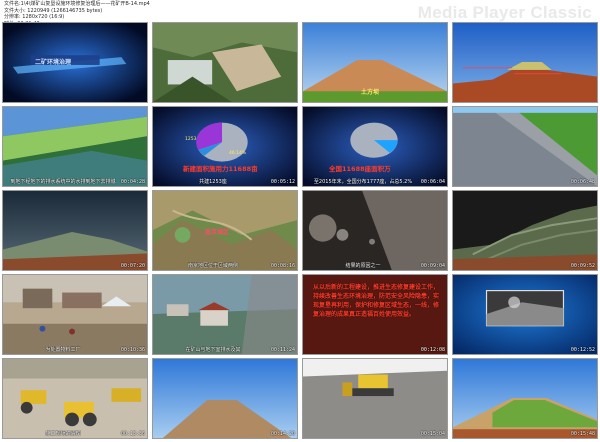  I want to click on thumbnail-timestamp: 00:07:20, so click(132, 266).